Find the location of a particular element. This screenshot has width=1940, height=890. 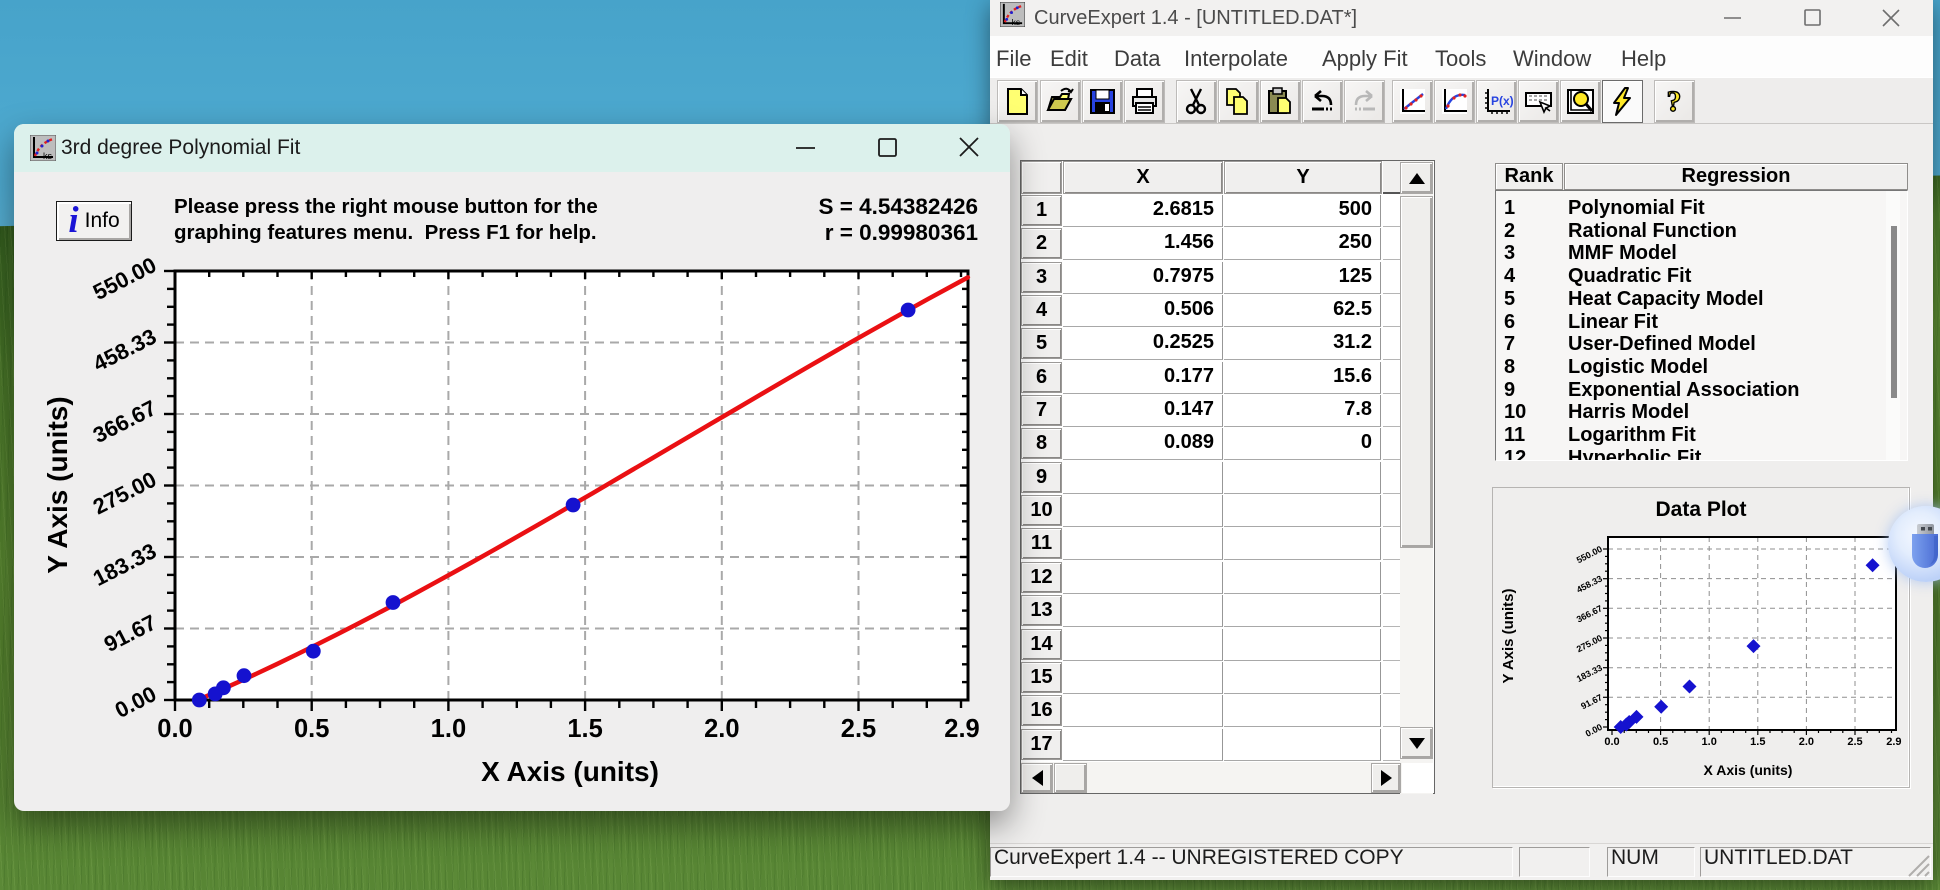

svg-text: P(x) is located at coordinates (1502, 101).